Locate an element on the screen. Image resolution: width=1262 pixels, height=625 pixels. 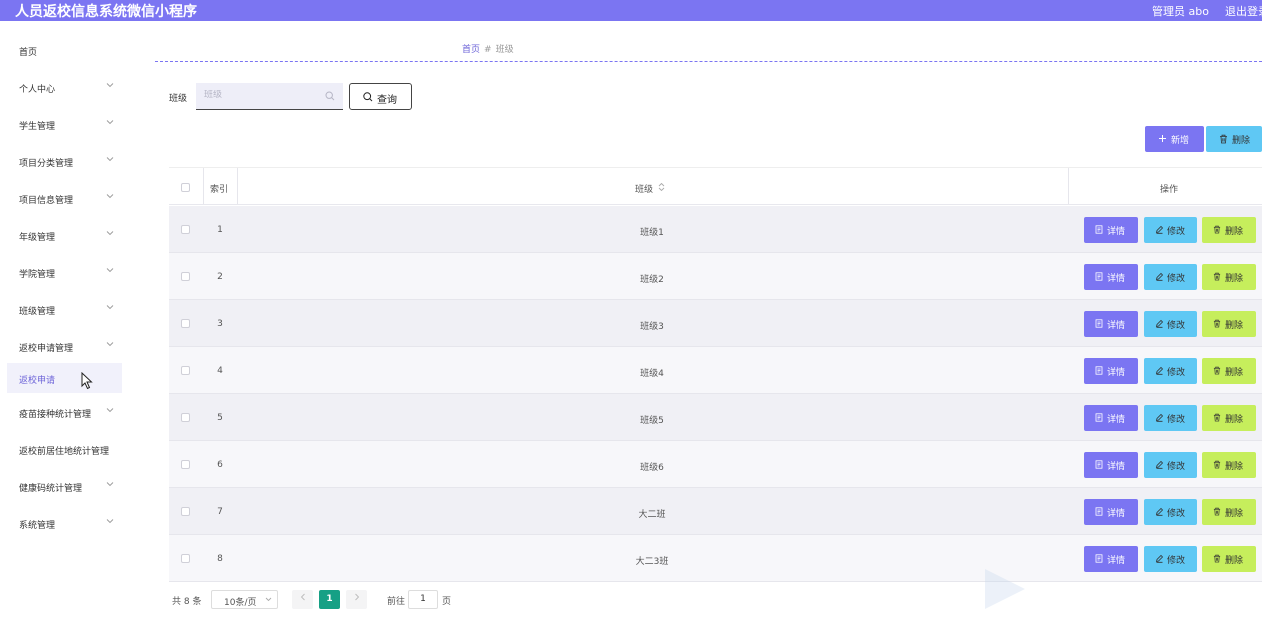
sidebar-item-residence-stats: 返校前居住地统计管理 is located at coordinates (61, 449).